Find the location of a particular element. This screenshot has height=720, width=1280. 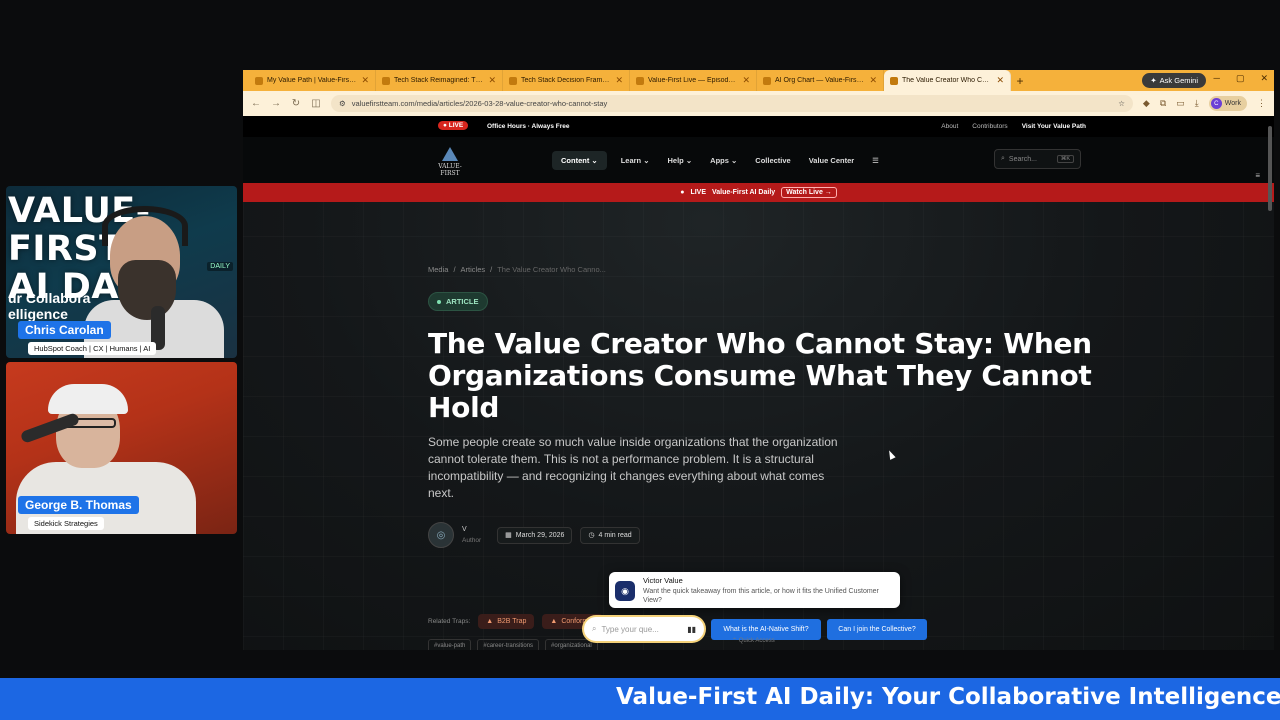

watch-live-button: Watch Live → is located at coordinates (809, 192).